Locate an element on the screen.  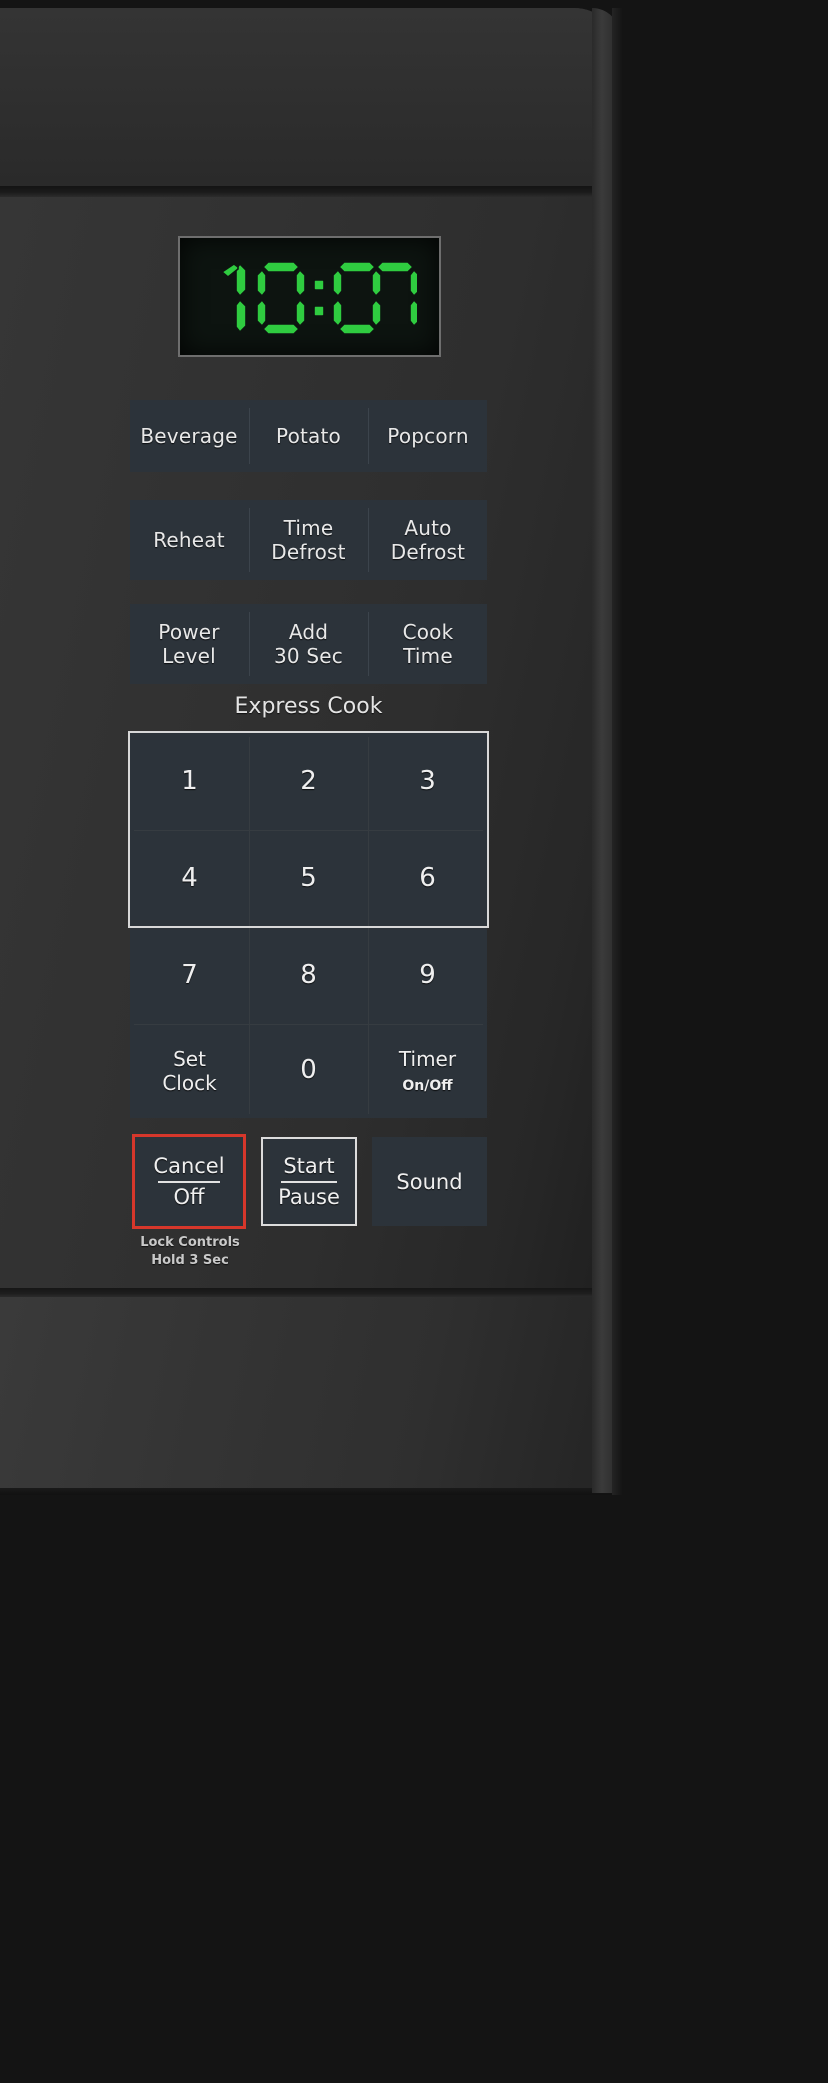
popcorn-label: Popcorn is located at coordinates (428, 435).